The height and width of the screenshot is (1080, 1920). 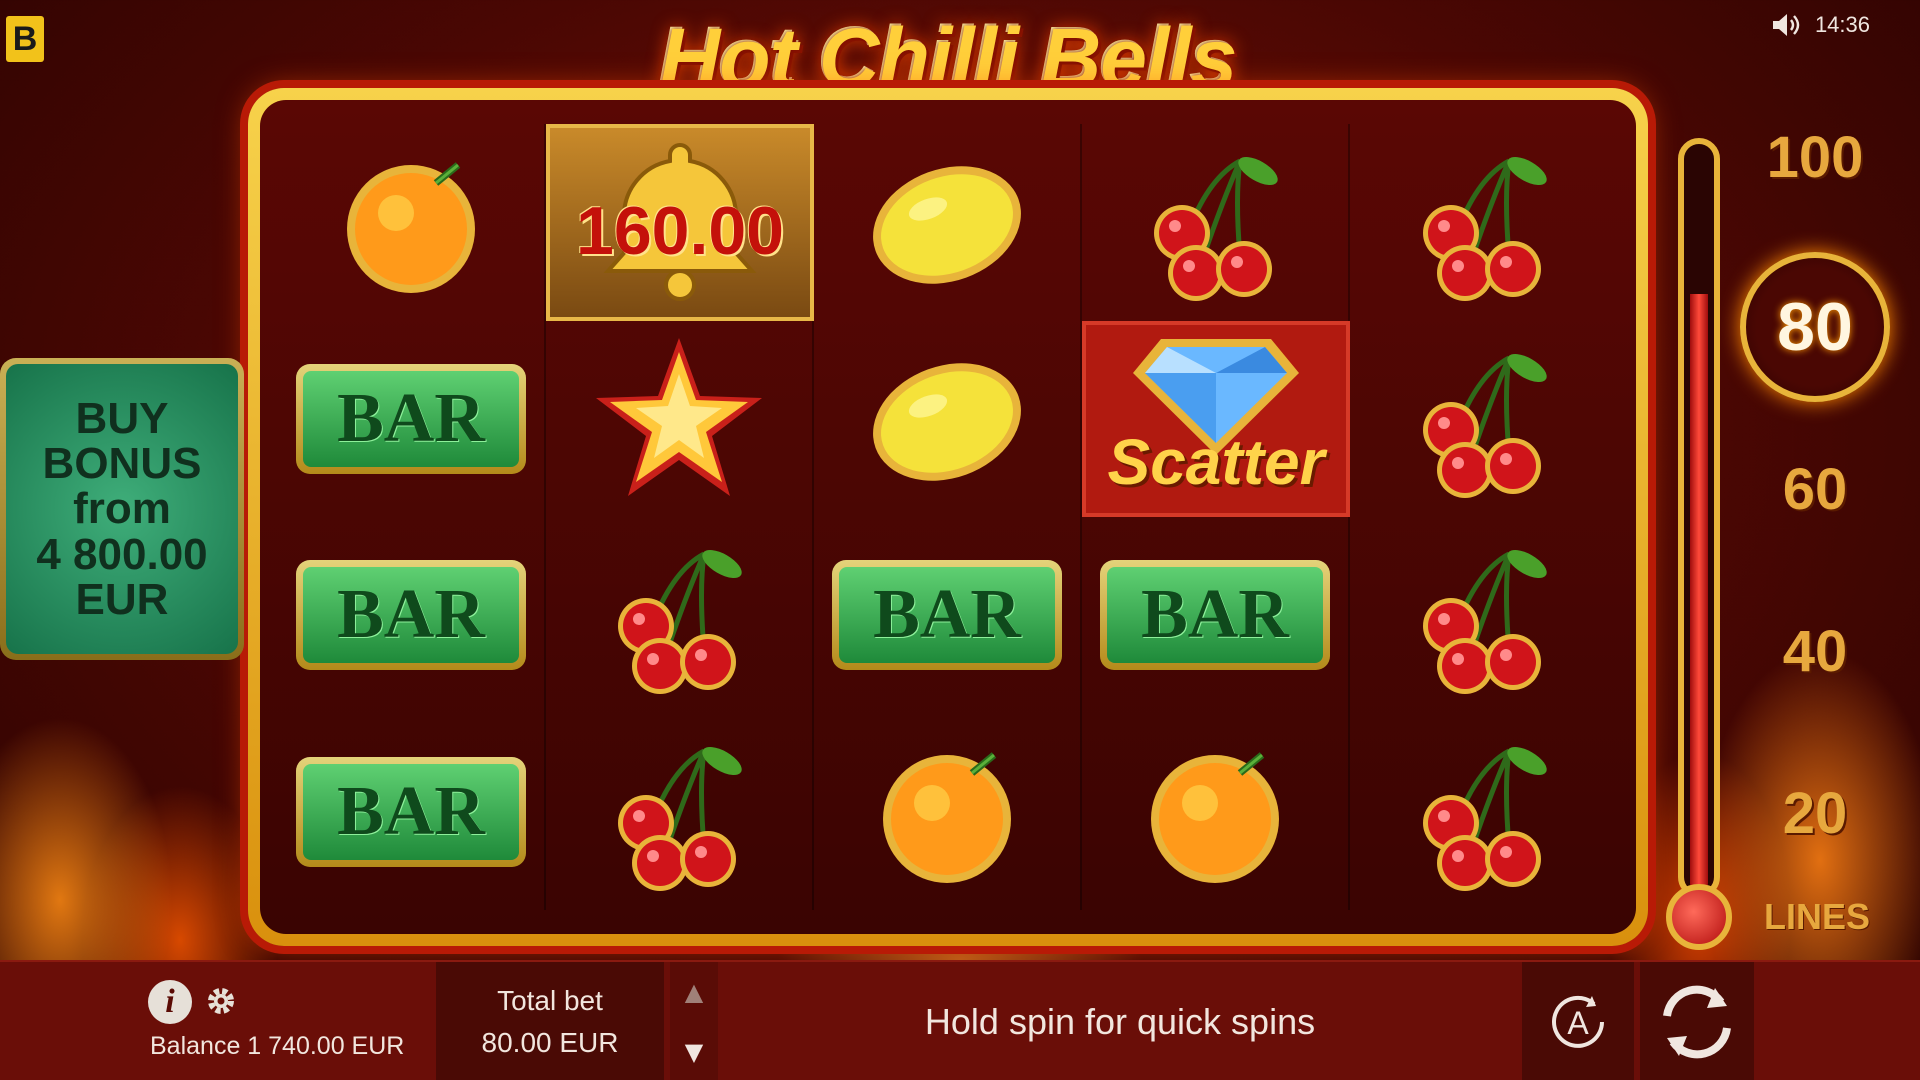 I want to click on autoplay-button: A, so click(x=1578, y=1021).